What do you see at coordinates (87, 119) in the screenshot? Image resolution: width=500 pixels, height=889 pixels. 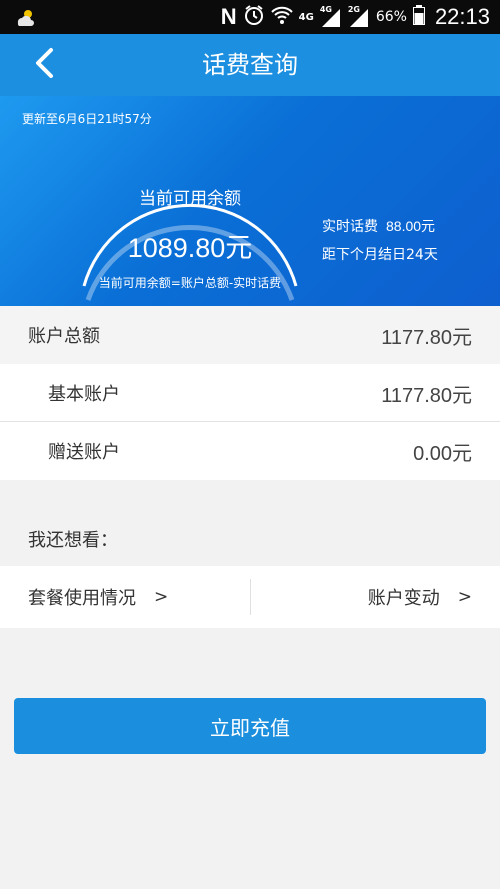 I see `updated-time: 更新至6月6日21时57分` at bounding box center [87, 119].